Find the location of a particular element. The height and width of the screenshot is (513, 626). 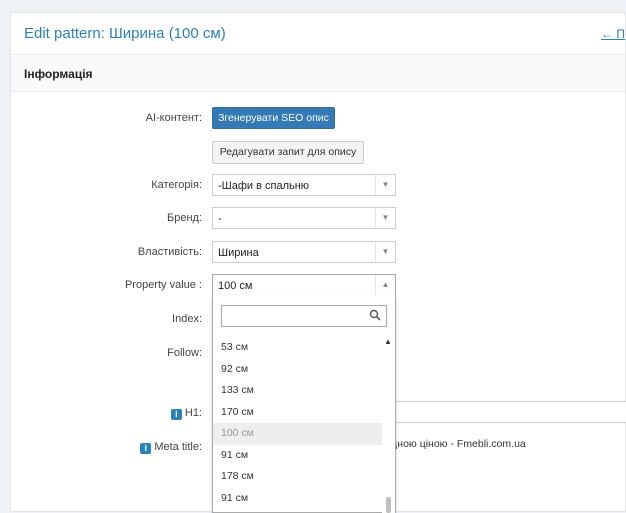

brand-label: Бренд: is located at coordinates (184, 218).